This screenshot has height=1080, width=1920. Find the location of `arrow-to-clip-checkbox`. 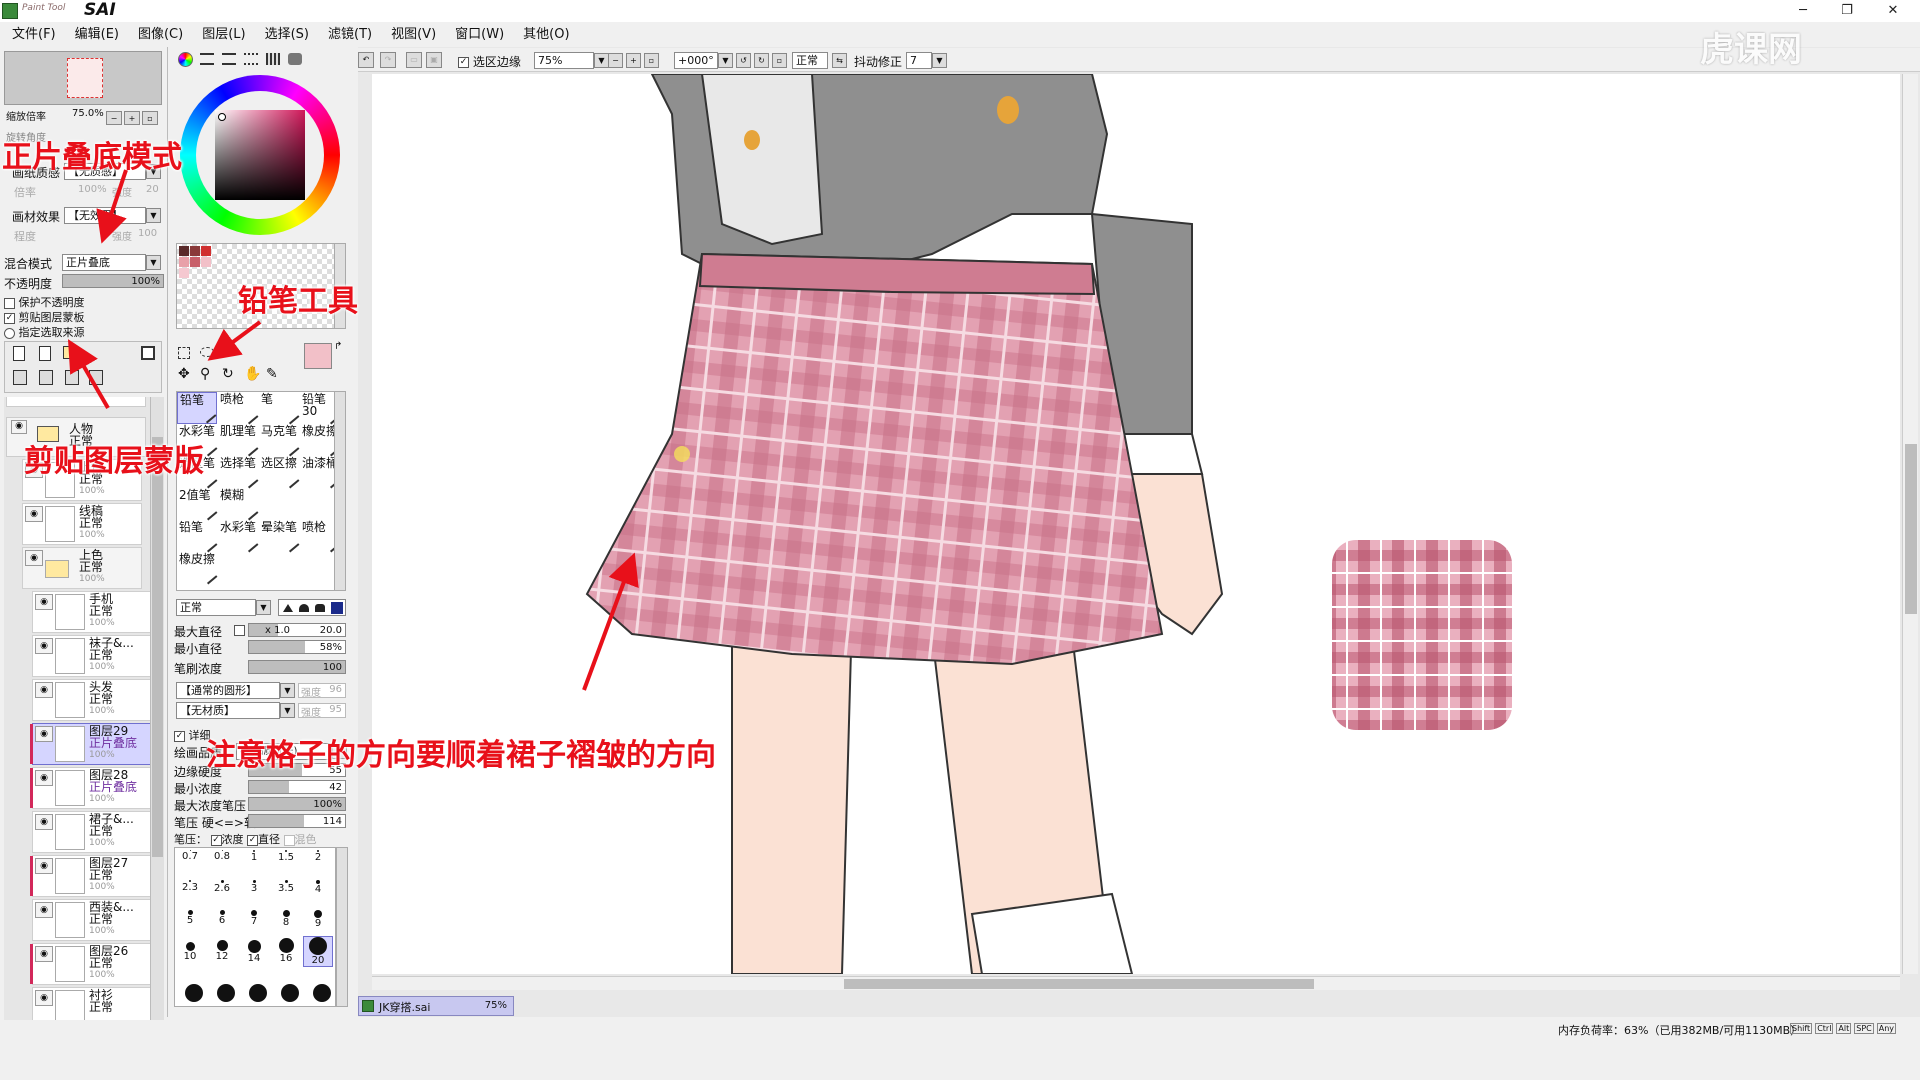

arrow-to-clip-checkbox is located at coordinates (88, 374).